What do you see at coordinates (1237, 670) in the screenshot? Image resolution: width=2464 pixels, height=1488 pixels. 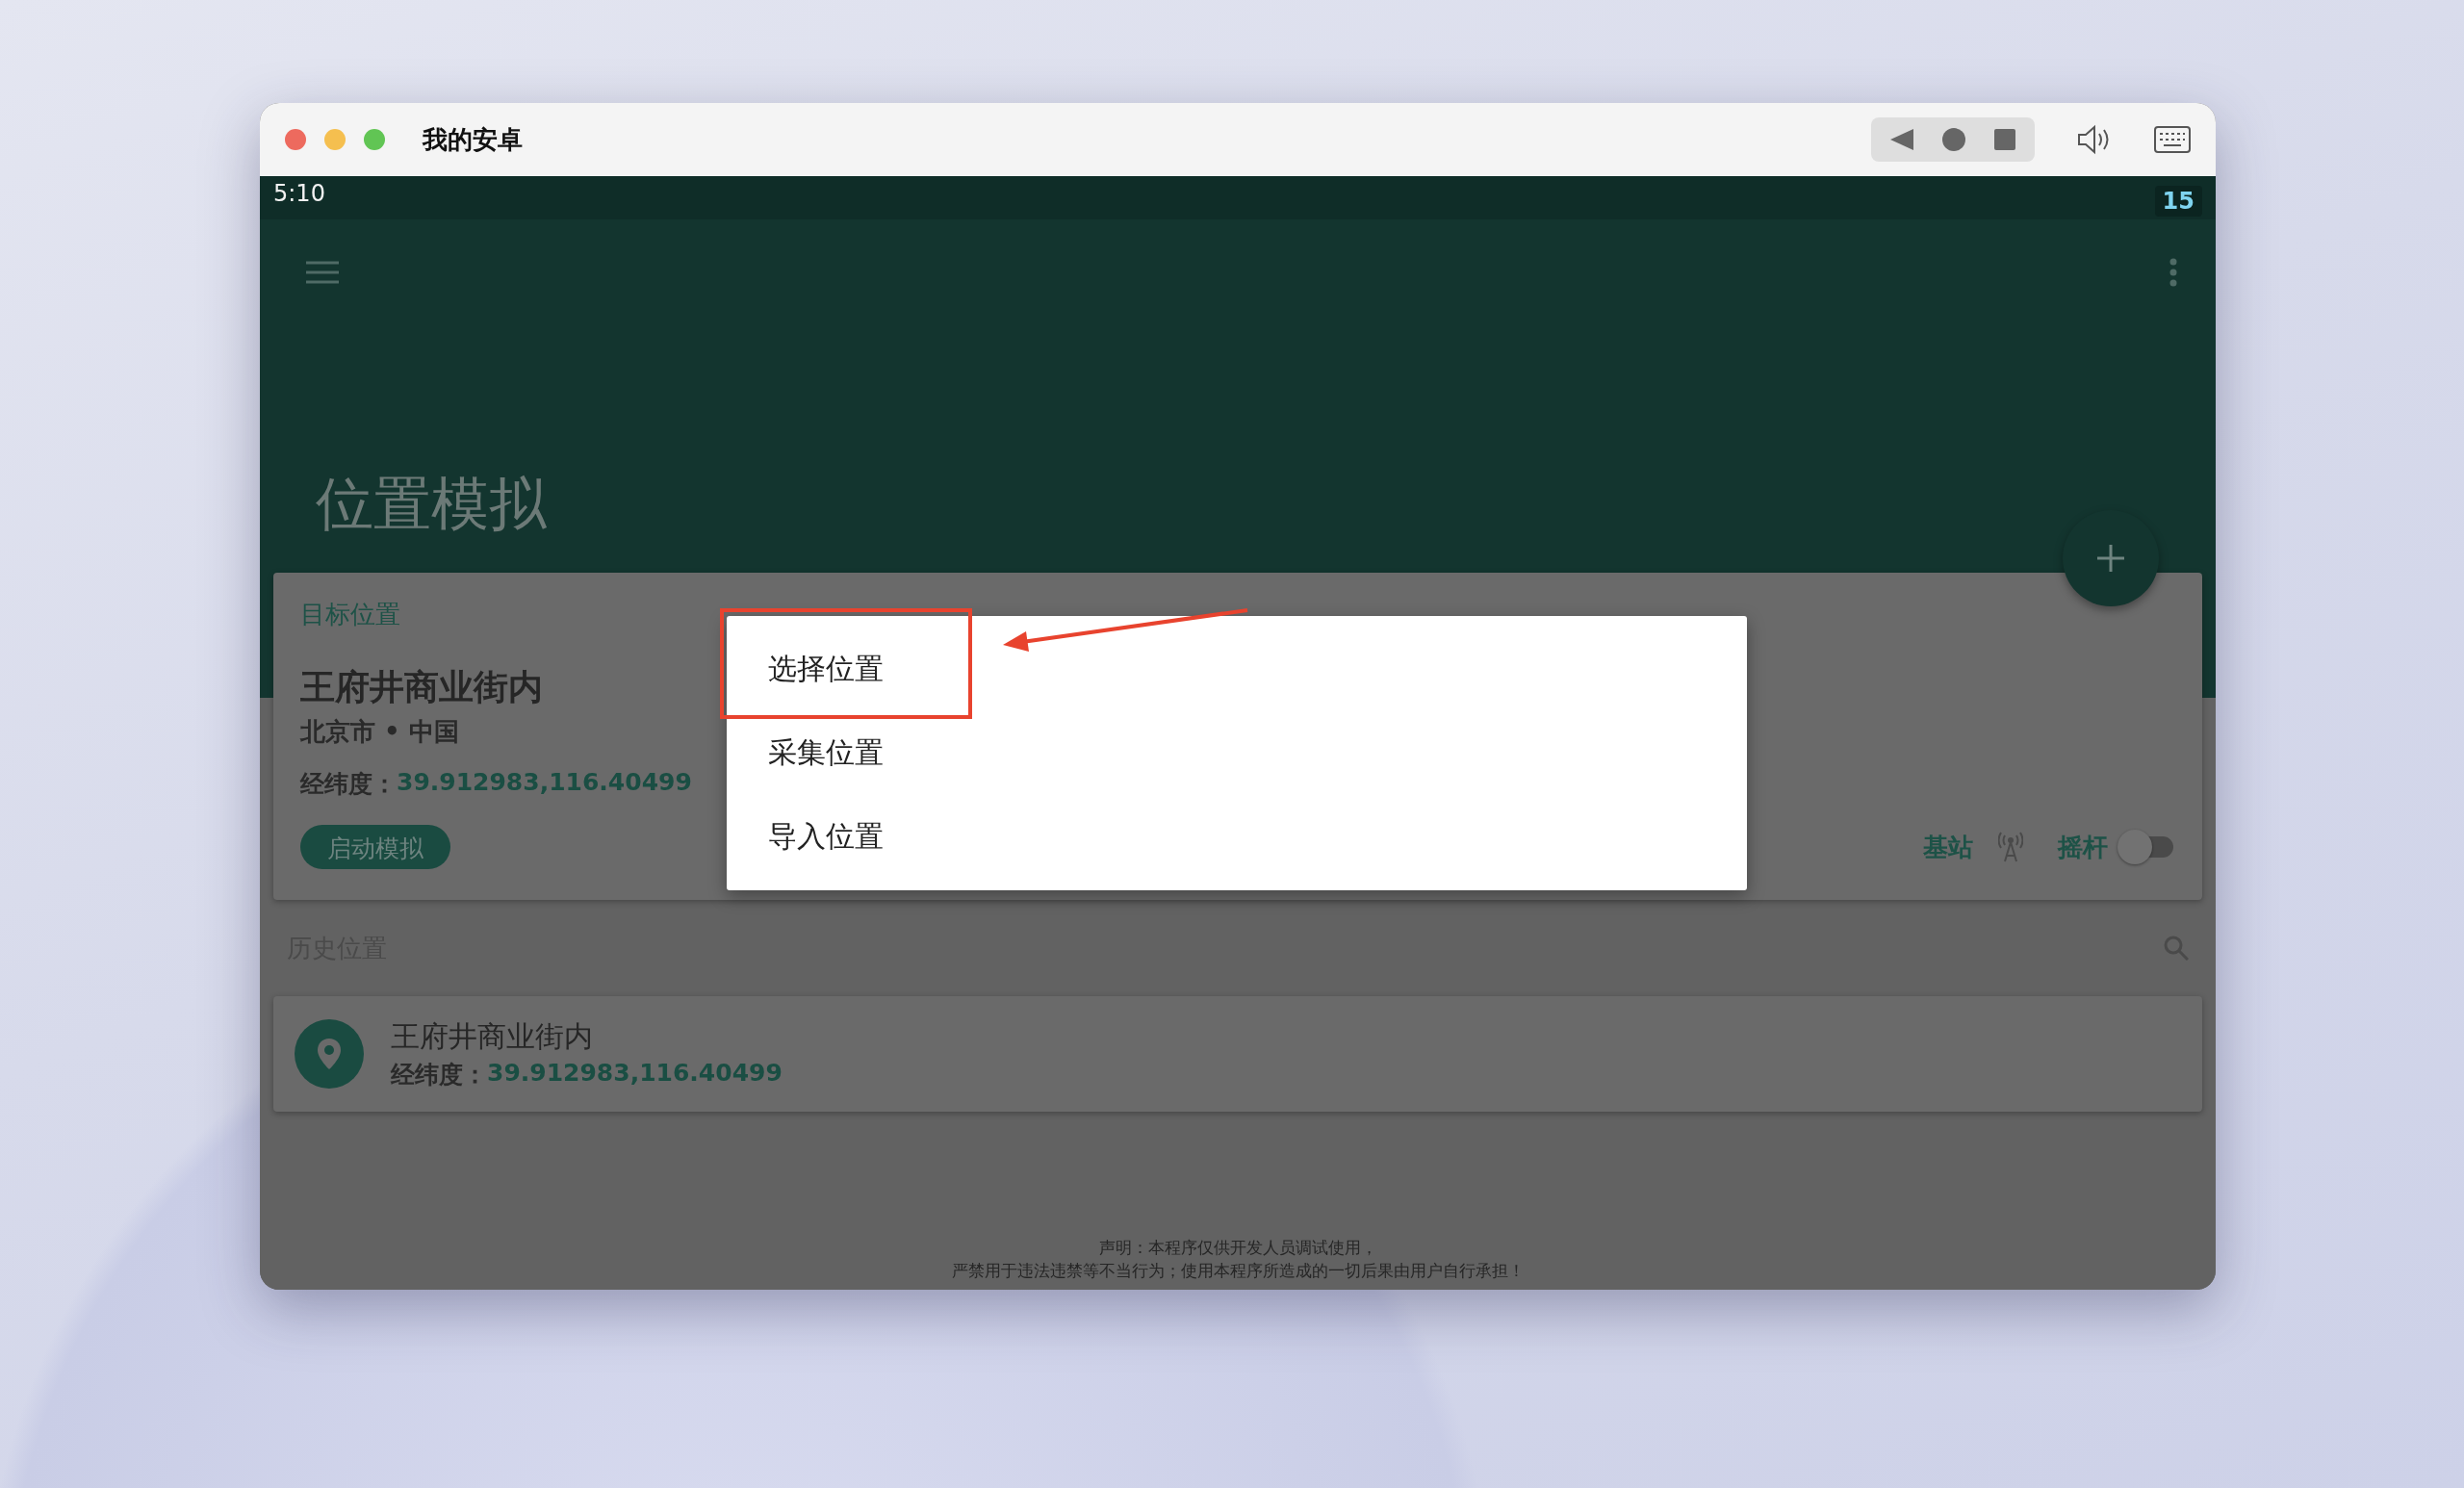 I see `menu-item: 选择位置` at bounding box center [1237, 670].